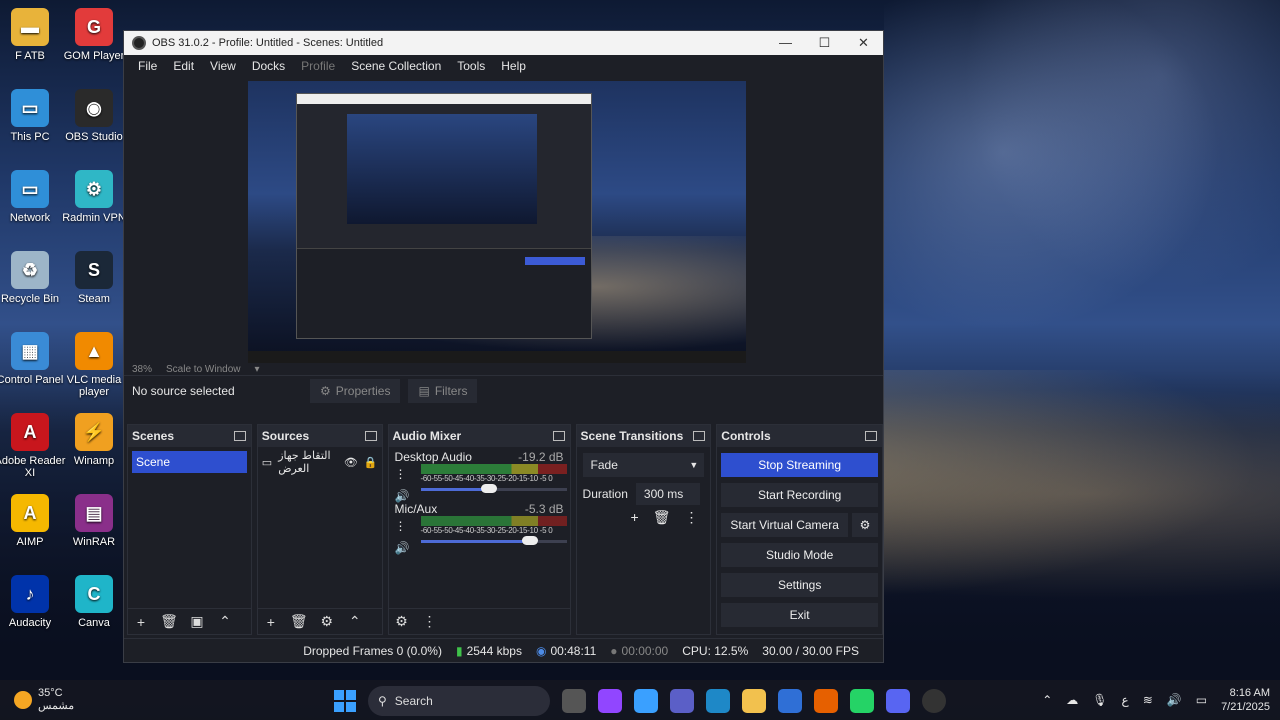 The width and height of the screenshot is (1280, 720). What do you see at coordinates (30, 542) in the screenshot?
I see `desktop-icon-label: AIMP` at bounding box center [30, 542].